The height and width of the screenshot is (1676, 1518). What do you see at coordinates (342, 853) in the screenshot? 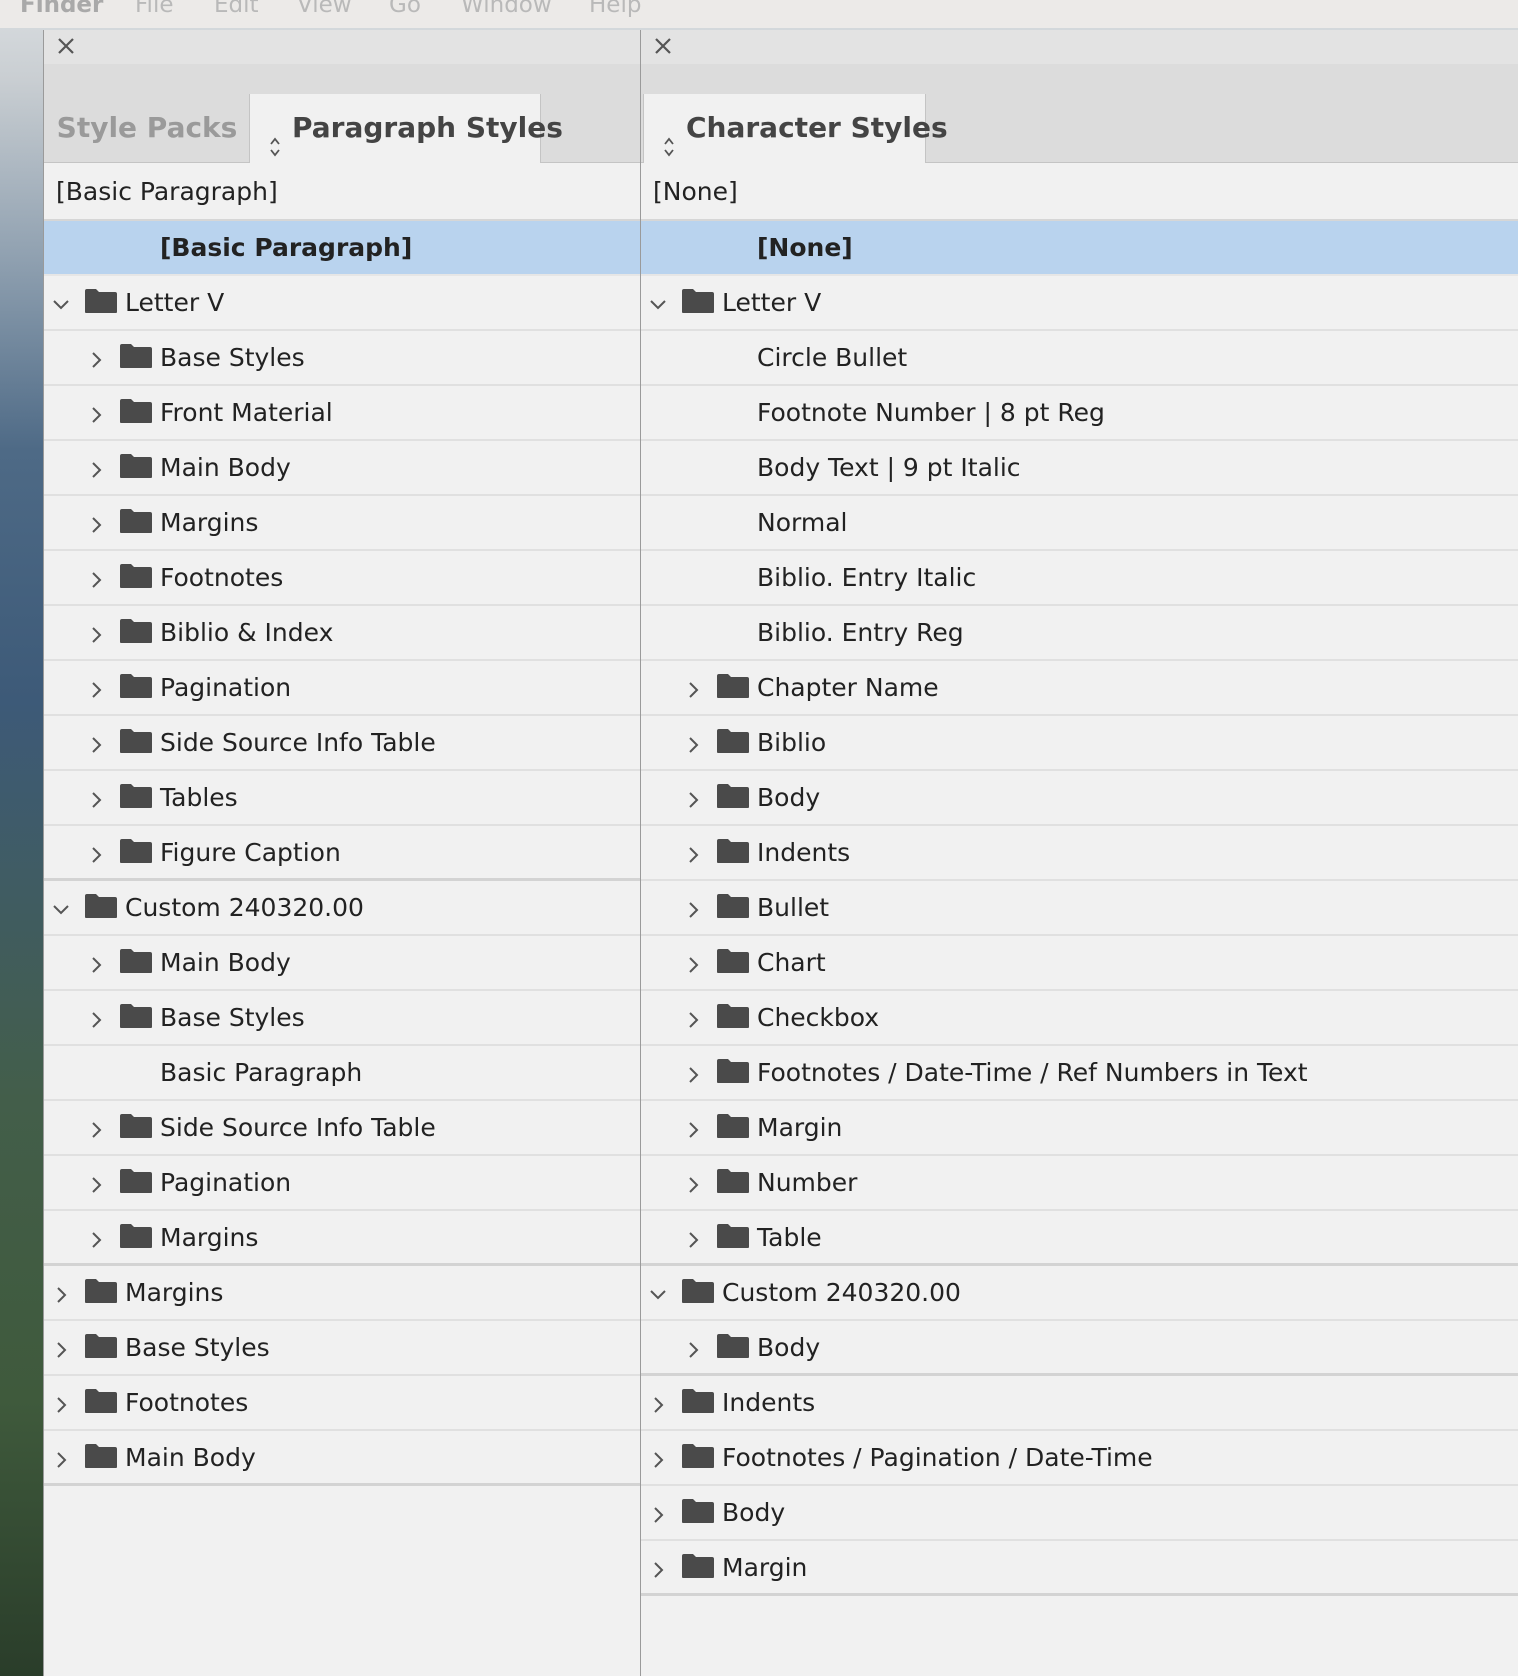
I see `folder-row-figure-caption: Figure Caption` at bounding box center [342, 853].